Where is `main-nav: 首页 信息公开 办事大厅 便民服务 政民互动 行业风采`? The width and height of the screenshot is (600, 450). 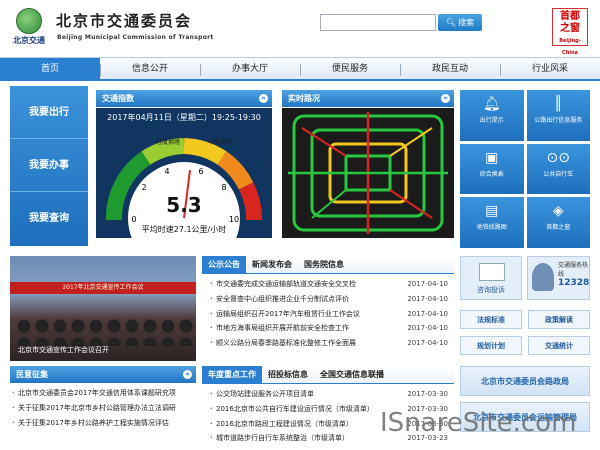 main-nav: 首页 信息公开 办事大厅 便民服务 政民互动 行业风采 is located at coordinates (300, 69).